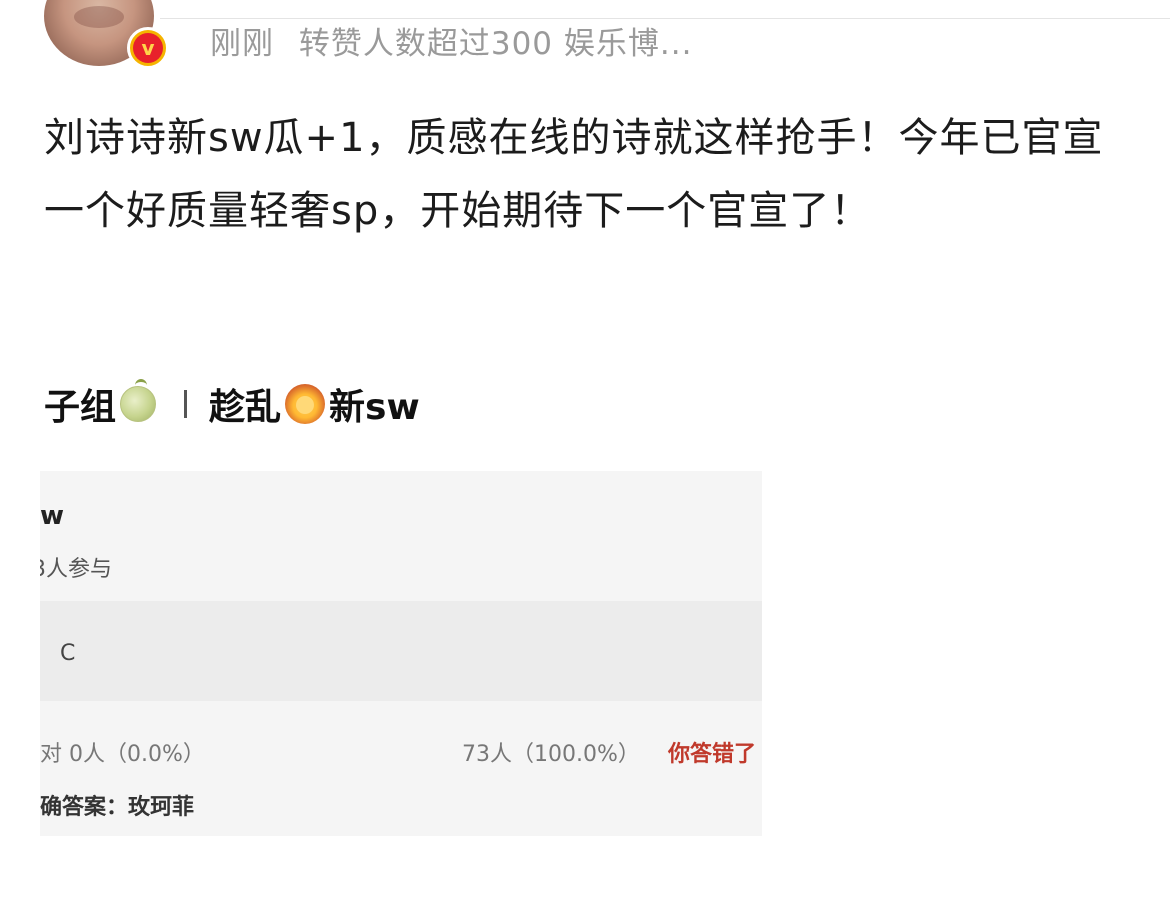  What do you see at coordinates (117, 807) in the screenshot?
I see `quiz-answer: 确答案：玫珂菲` at bounding box center [117, 807].